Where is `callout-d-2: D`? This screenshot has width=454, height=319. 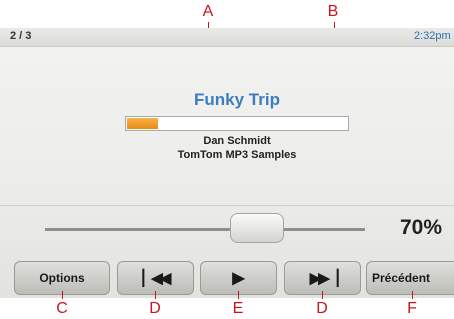
callout-d-2: D is located at coordinates (322, 308).